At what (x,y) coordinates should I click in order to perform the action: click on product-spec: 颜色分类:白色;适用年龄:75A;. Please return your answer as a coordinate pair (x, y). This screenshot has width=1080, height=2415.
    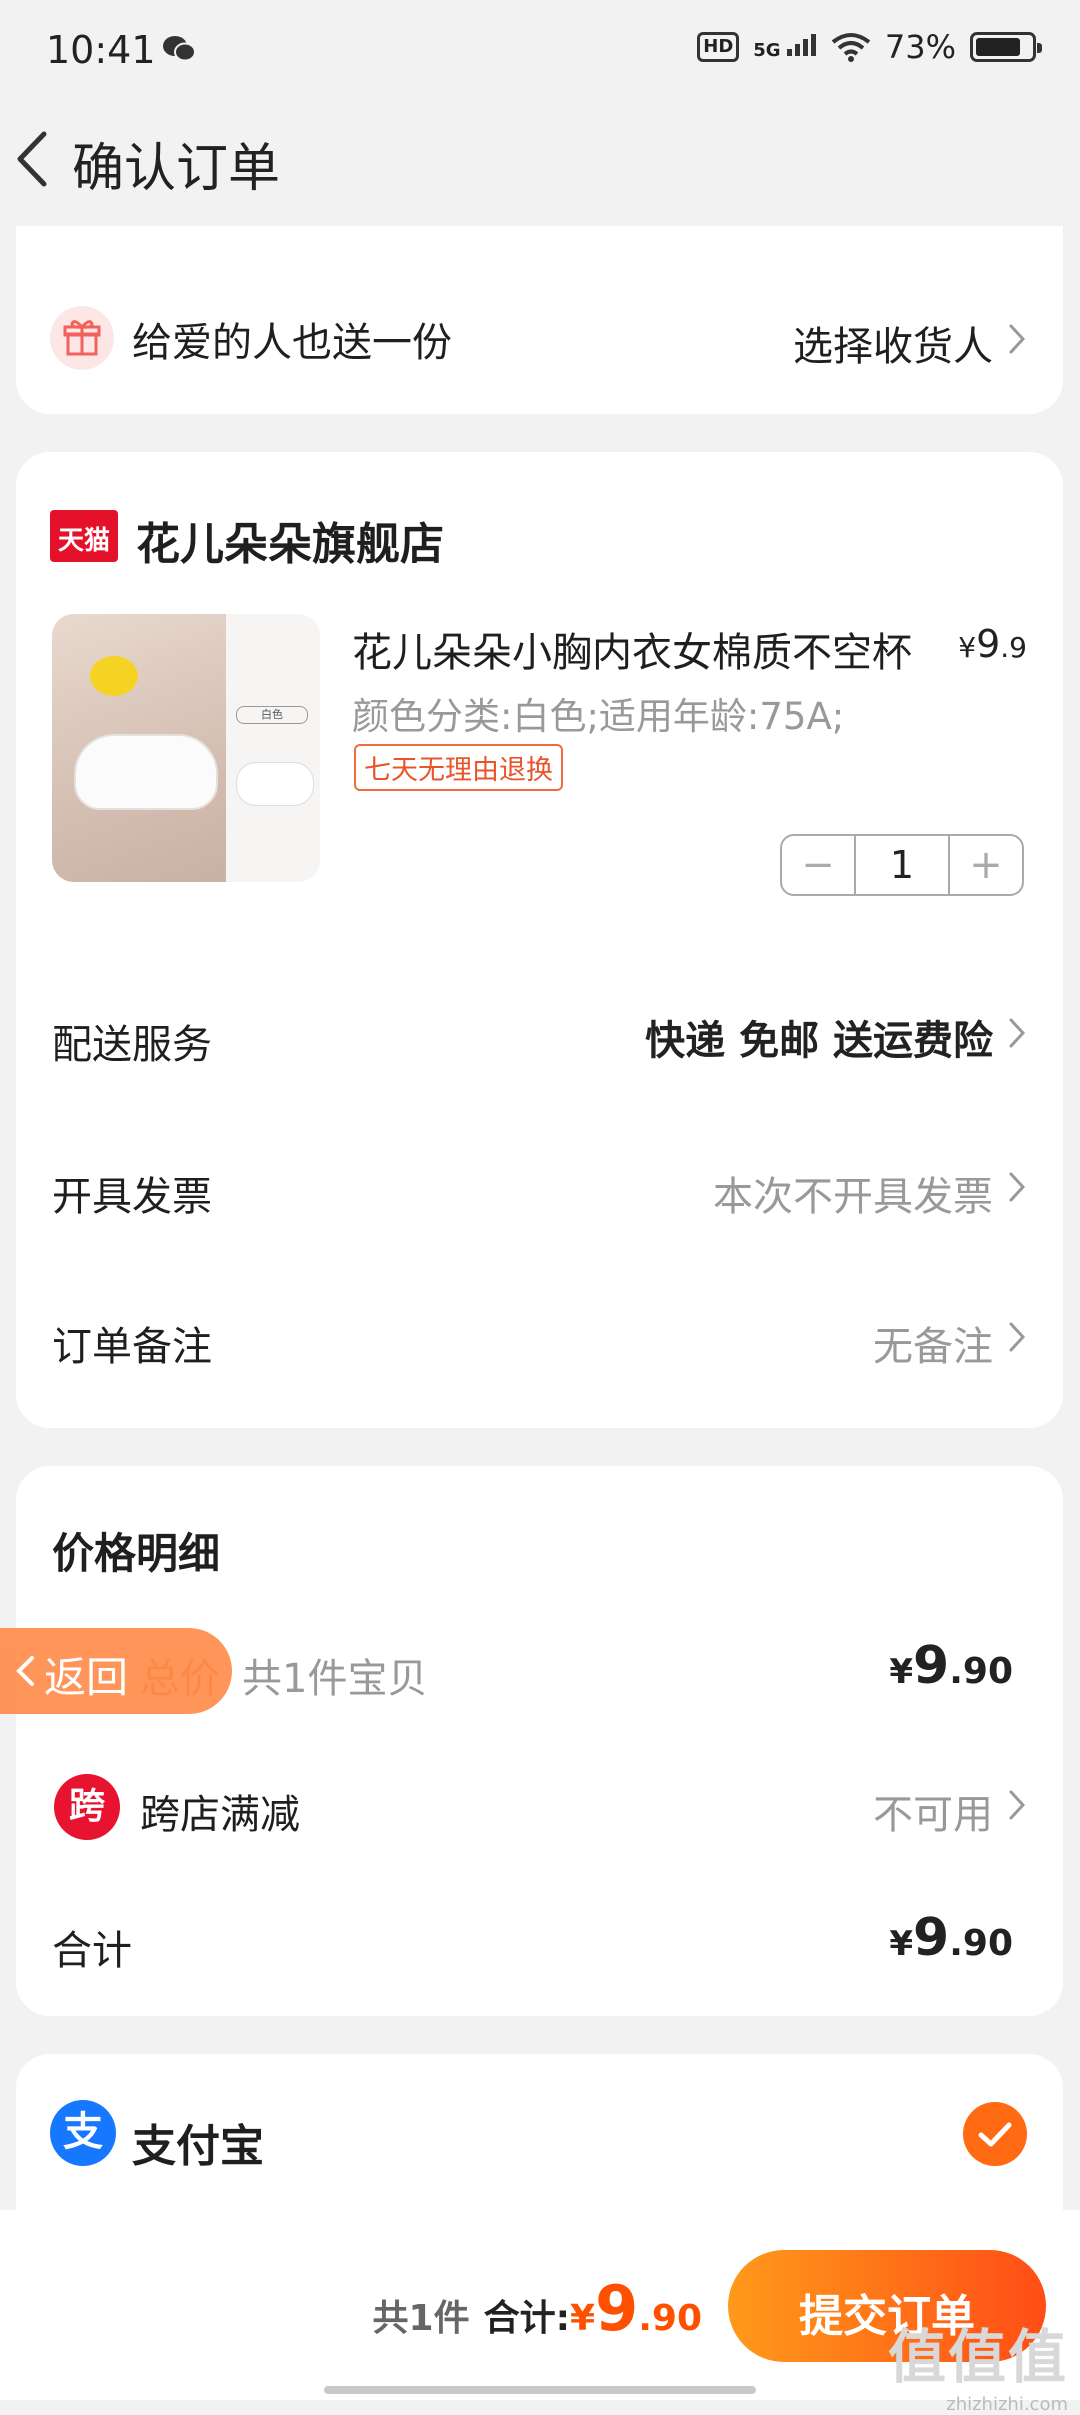
    Looking at the image, I should click on (598, 713).